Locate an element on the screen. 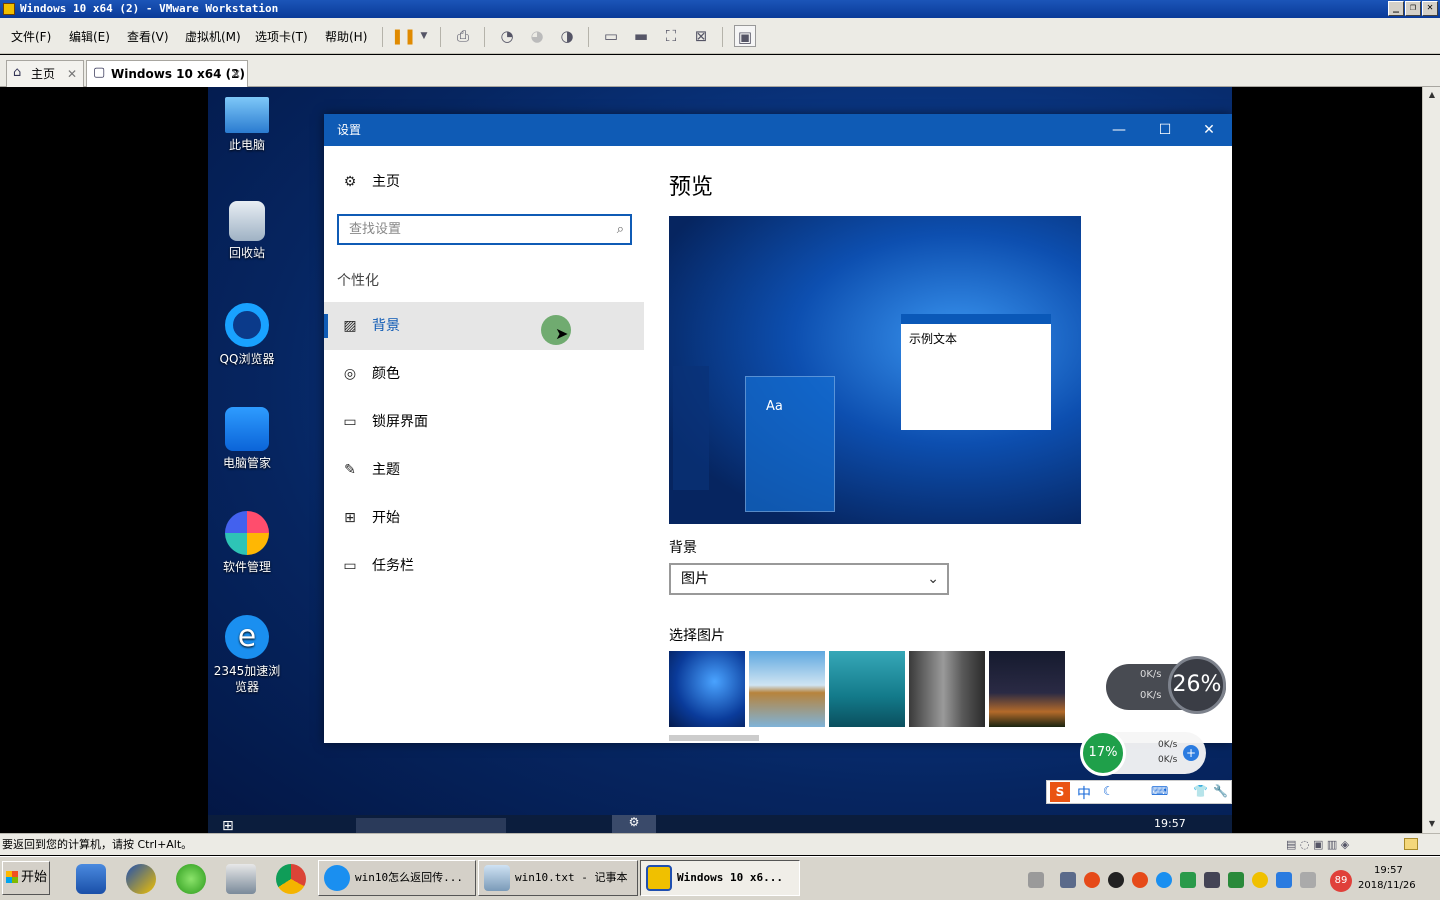 Image resolution: width=1440 pixels, height=900 pixels. cpu-usage-ring: 26% is located at coordinates (1197, 685).